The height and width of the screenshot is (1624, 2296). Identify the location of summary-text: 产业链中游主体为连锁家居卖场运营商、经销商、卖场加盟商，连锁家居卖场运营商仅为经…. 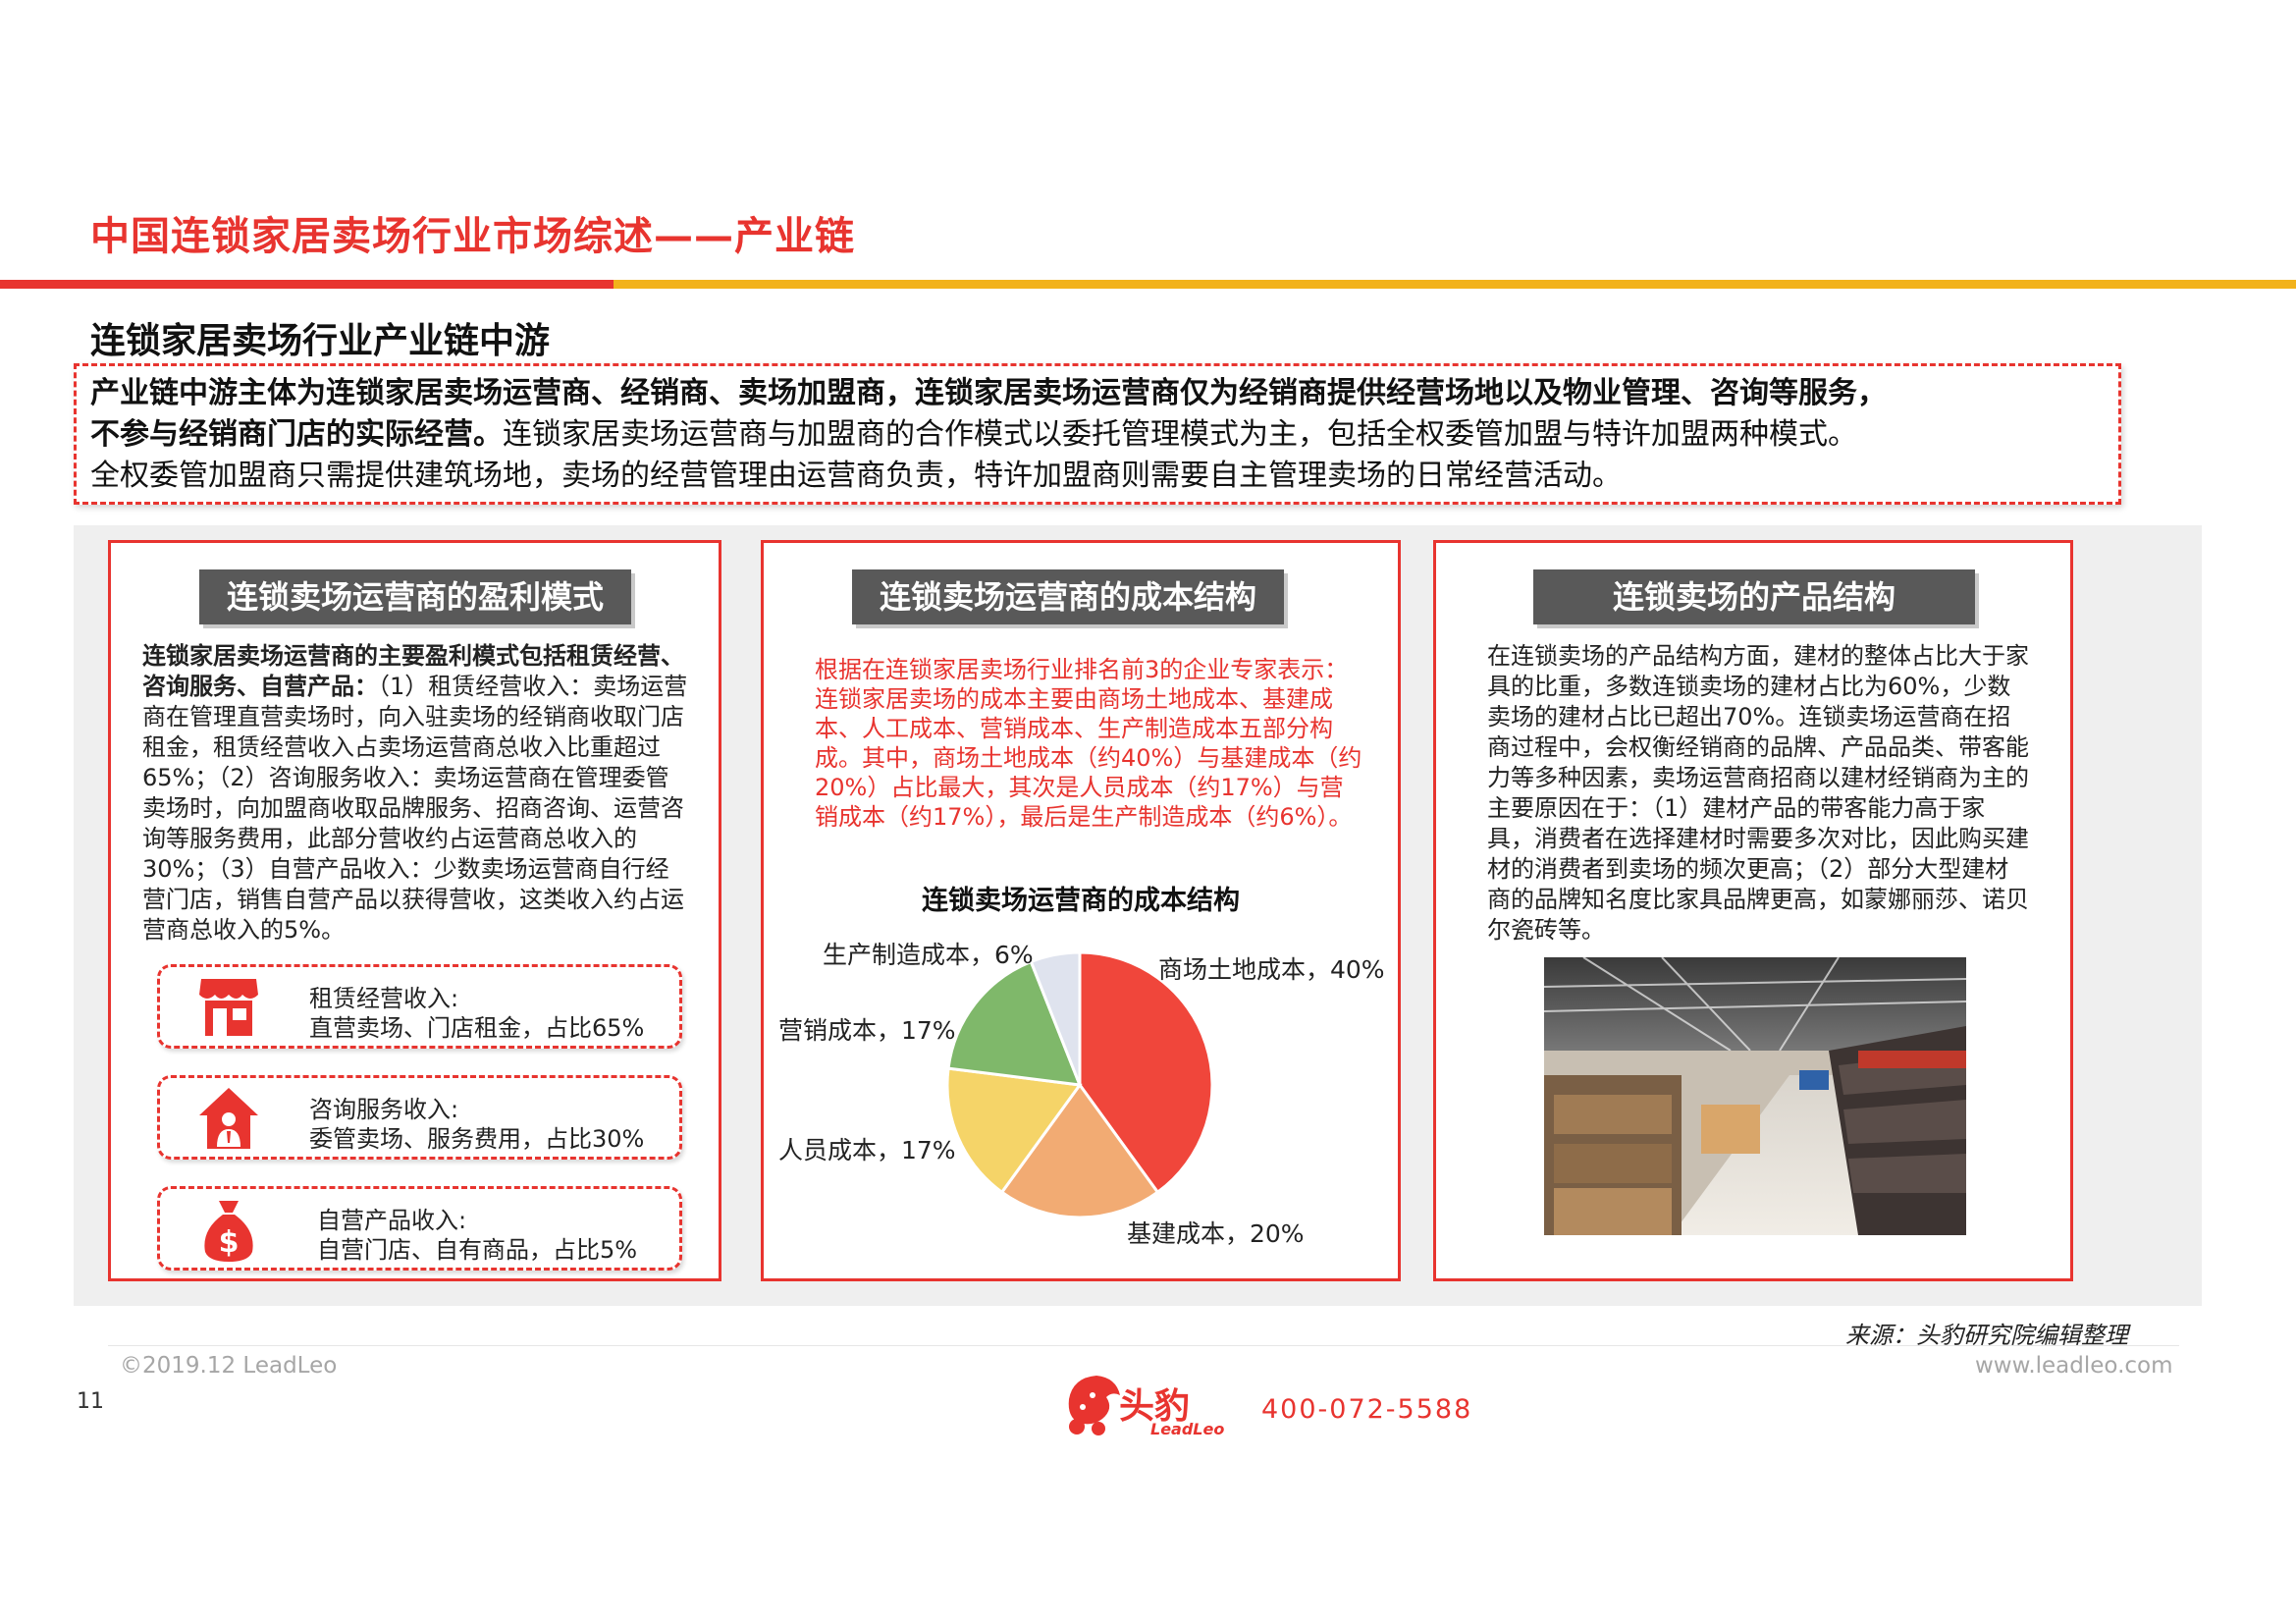
(1106, 435).